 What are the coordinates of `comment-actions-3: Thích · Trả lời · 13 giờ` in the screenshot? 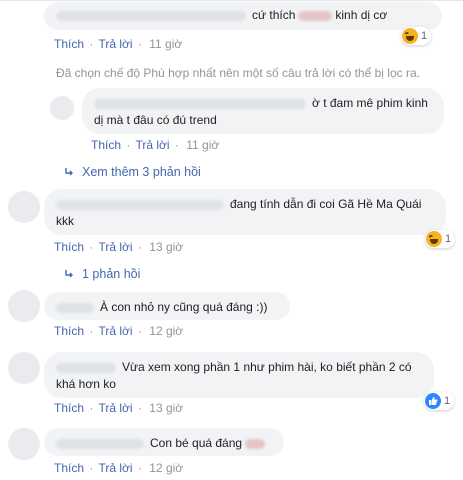 It's located at (118, 247).